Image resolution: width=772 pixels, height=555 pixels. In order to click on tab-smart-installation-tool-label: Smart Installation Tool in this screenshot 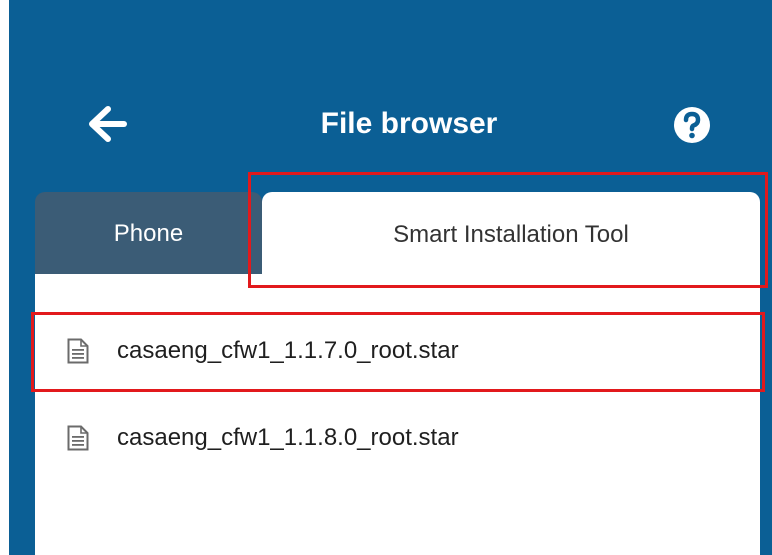, I will do `click(511, 234)`.